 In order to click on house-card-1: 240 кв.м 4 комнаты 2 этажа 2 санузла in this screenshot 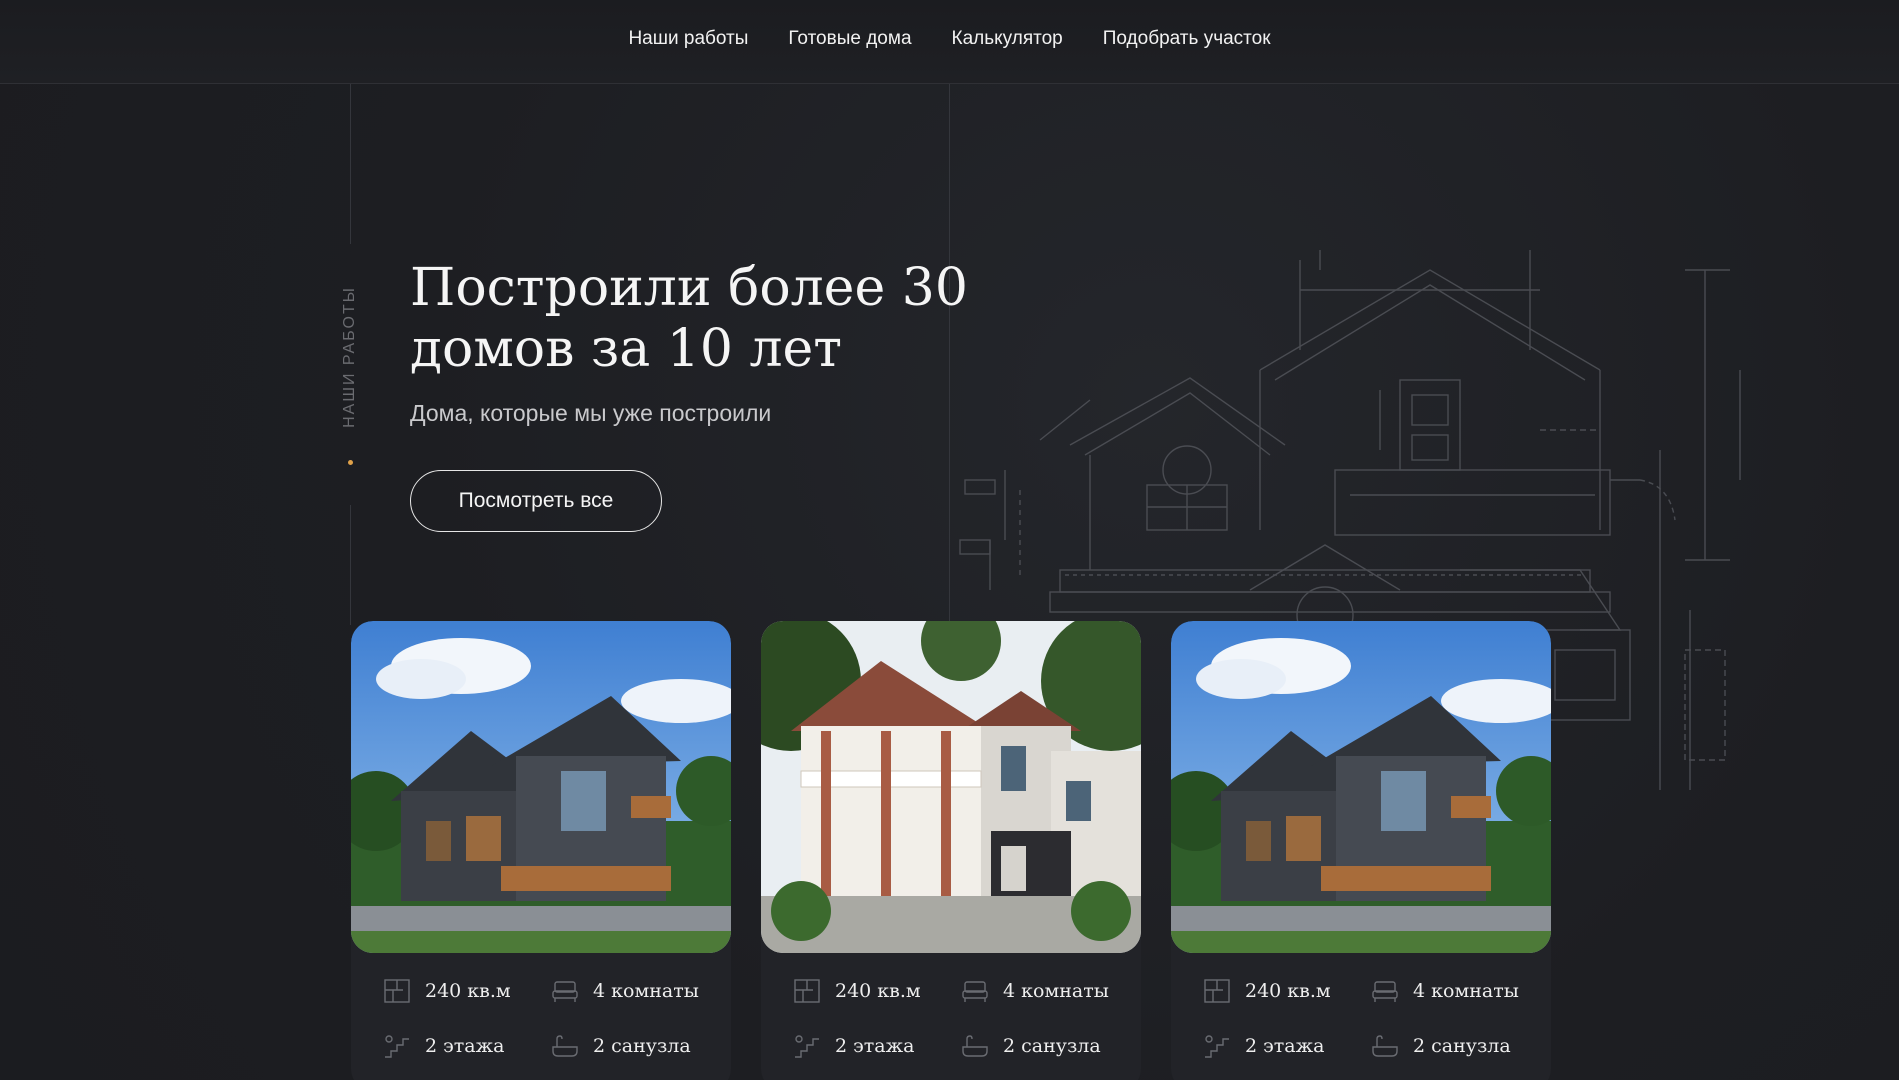, I will do `click(541, 850)`.